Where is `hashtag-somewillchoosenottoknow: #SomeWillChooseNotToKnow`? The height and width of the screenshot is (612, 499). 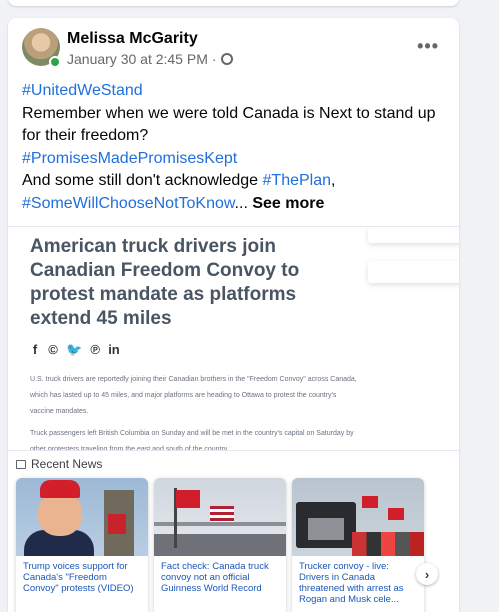
hashtag-somewillchoosenottoknow: #SomeWillChooseNotToKnow is located at coordinates (128, 203).